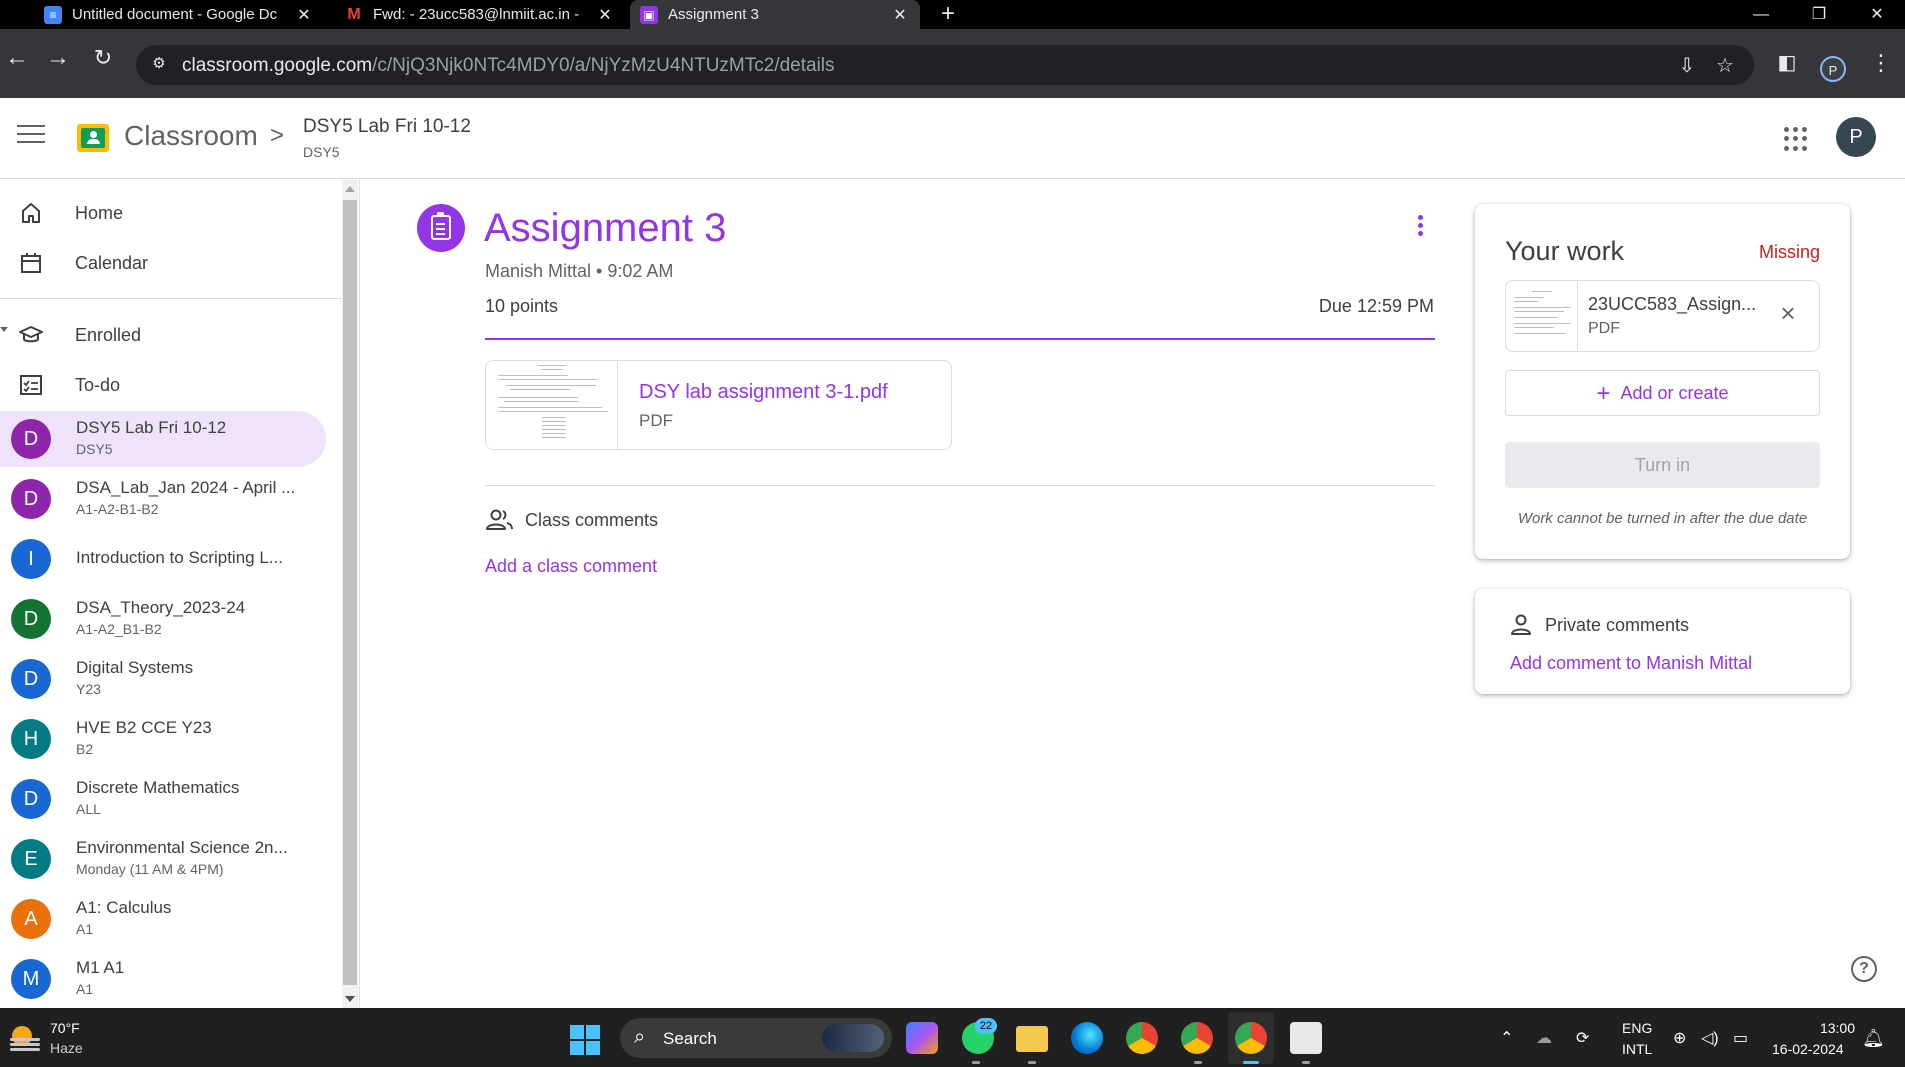 Image resolution: width=1905 pixels, height=1067 pixels. Describe the element at coordinates (538, 271) in the screenshot. I see `author-name: Manish Mittal` at that location.